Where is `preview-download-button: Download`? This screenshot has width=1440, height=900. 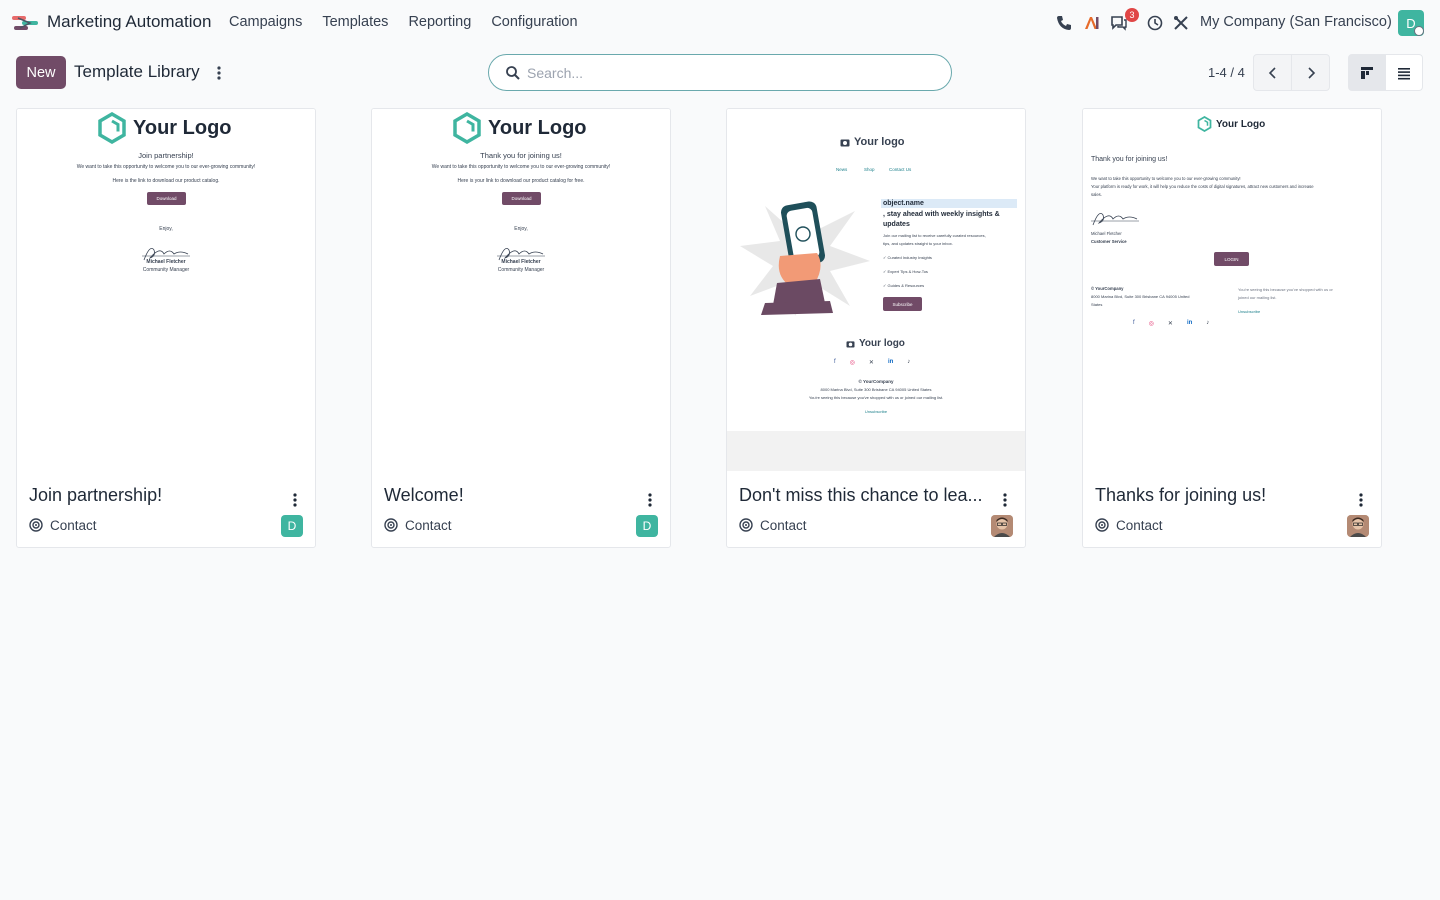
preview-download-button: Download is located at coordinates (166, 198).